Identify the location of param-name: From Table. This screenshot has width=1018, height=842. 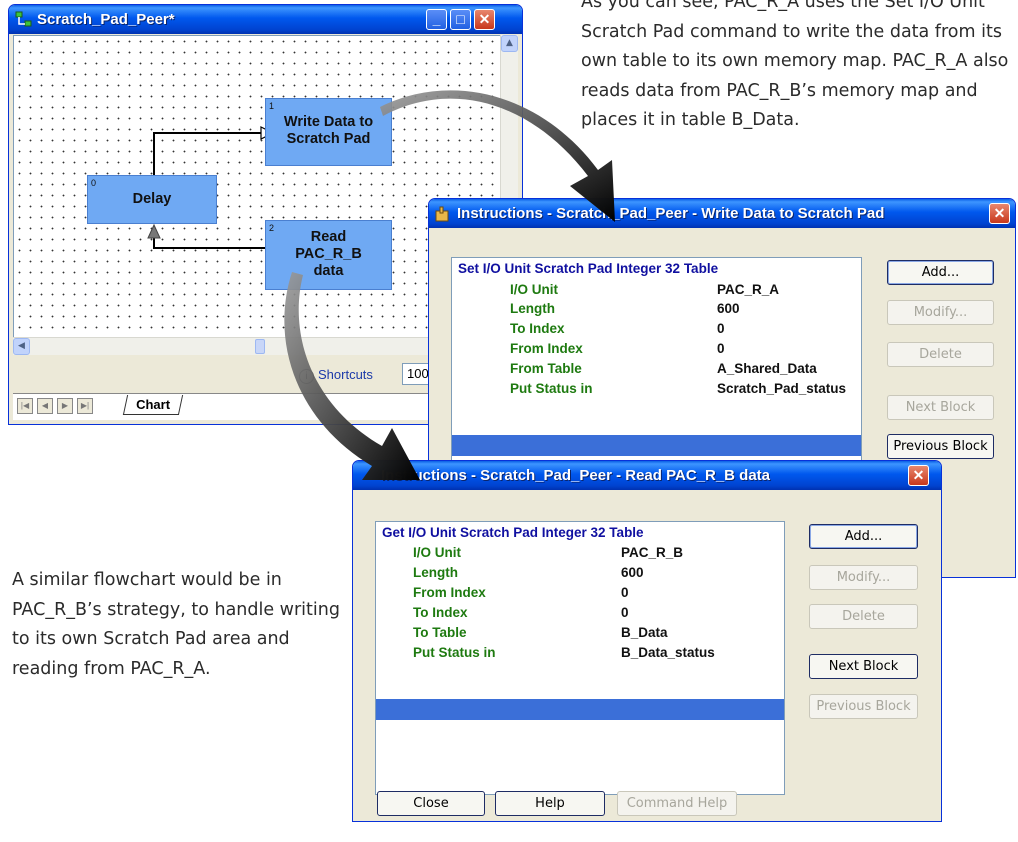
(546, 368).